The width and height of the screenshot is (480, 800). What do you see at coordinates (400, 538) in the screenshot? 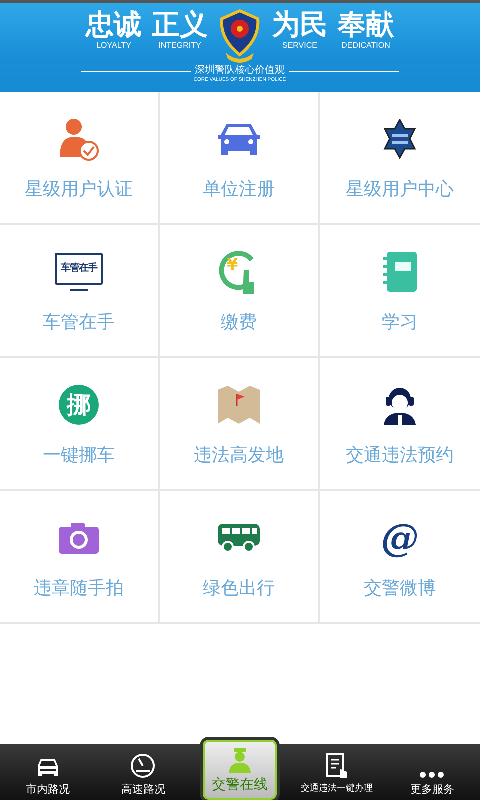
I see `at-sign-icon: @` at bounding box center [400, 538].